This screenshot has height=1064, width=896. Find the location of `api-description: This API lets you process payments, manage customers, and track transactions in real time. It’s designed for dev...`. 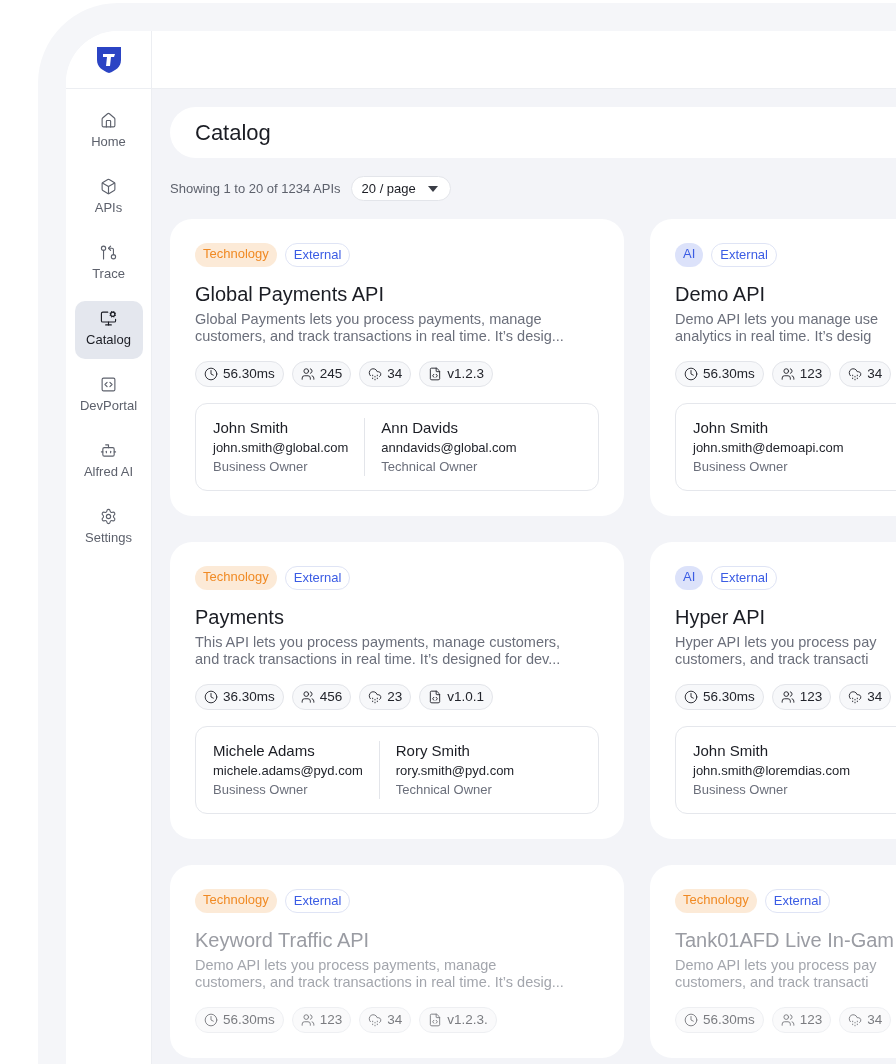

api-description: This API lets you process payments, manage customers, and track transactions in real time. It’s designed for dev... is located at coordinates (378, 651).